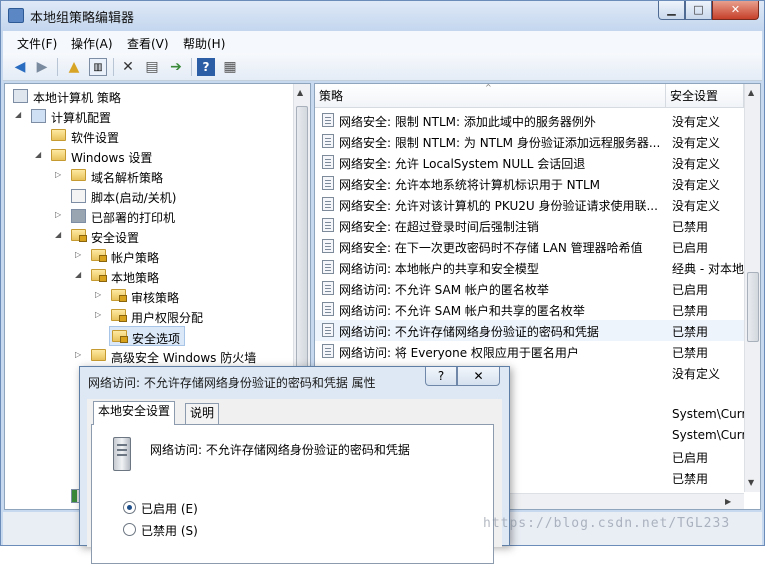 The width and height of the screenshot is (765, 564). What do you see at coordinates (439, 227) in the screenshot?
I see `policy-name: 网络安全: 在超过登录时间后强制注销` at bounding box center [439, 227].